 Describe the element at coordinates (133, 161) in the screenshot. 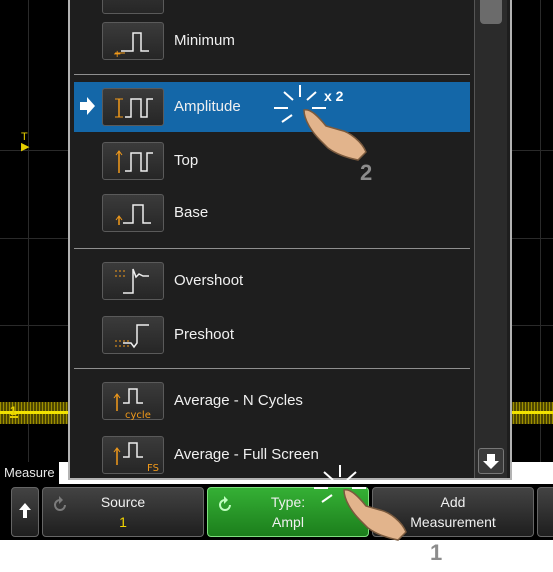

I see `top-icon` at that location.